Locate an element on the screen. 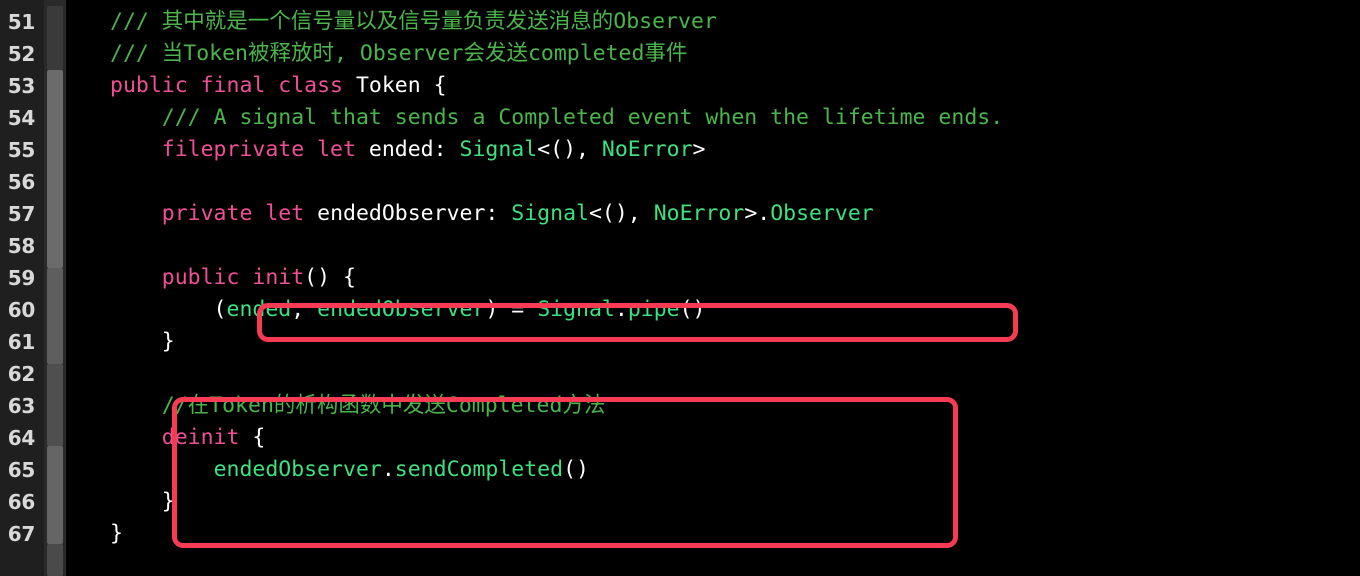 The height and width of the screenshot is (576, 1360). code-token: > is located at coordinates (699, 149).